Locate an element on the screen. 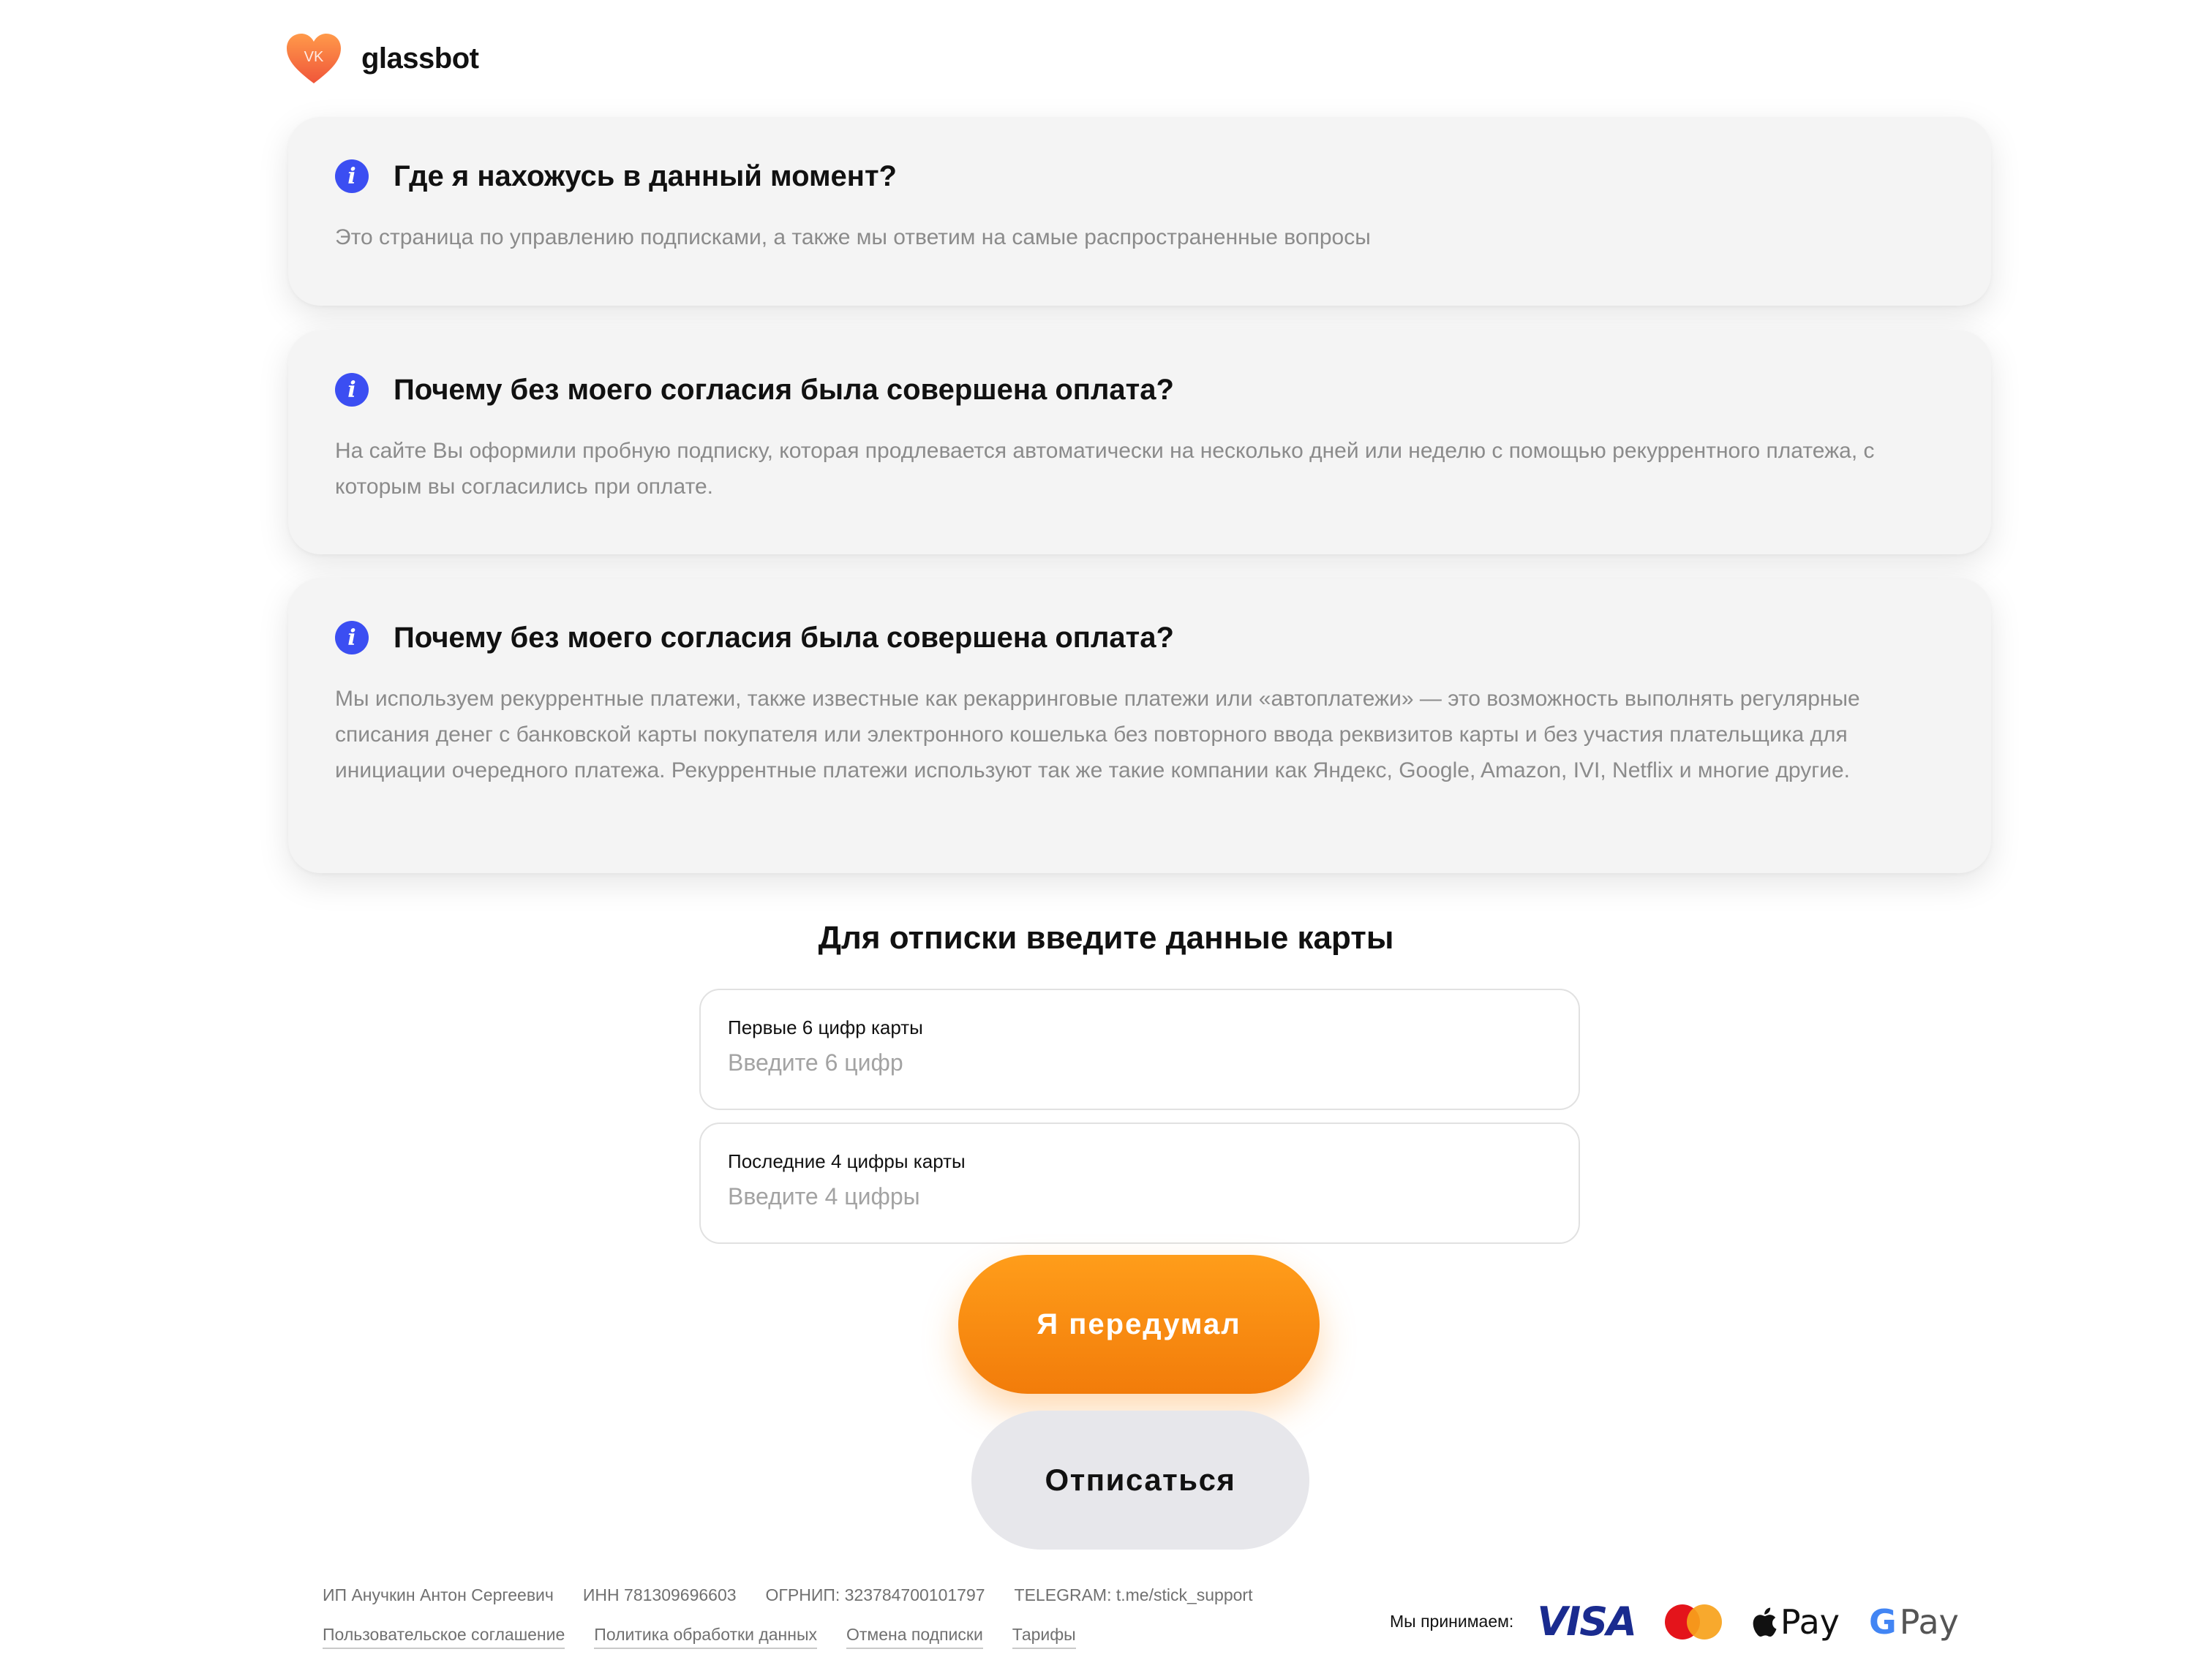 The width and height of the screenshot is (2212, 1679). heart-logo-icon: VK is located at coordinates (314, 58).